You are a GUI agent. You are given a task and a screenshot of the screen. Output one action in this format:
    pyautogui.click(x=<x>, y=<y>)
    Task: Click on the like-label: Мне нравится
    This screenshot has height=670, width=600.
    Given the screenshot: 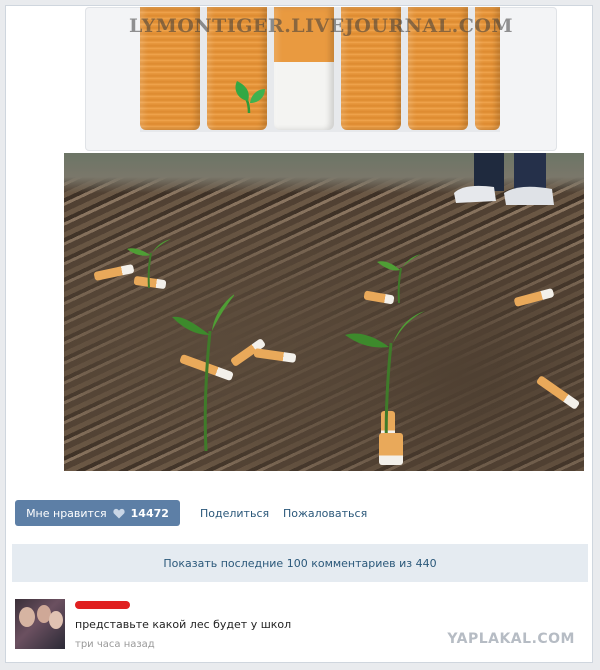 What is the action you would take?
    pyautogui.click(x=66, y=513)
    